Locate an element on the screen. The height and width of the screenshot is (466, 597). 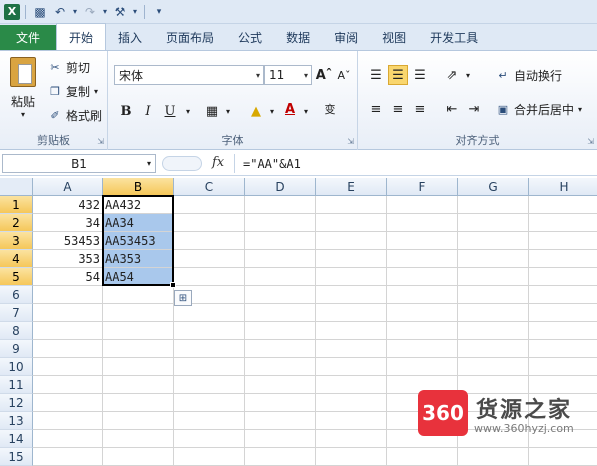
tab-page-layout: 页面布局 is located at coordinates (190, 37).